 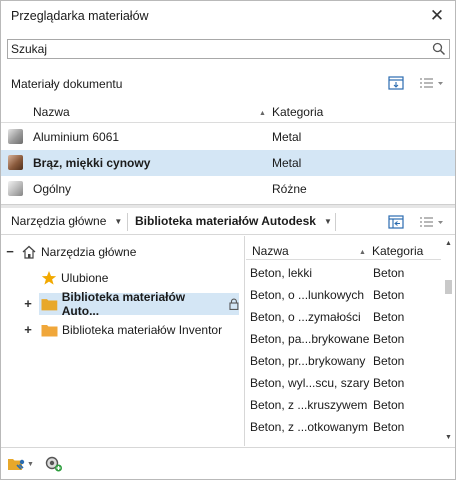 I want to click on tree-item-label: Biblioteka materiałów Inventor, so click(x=142, y=330).